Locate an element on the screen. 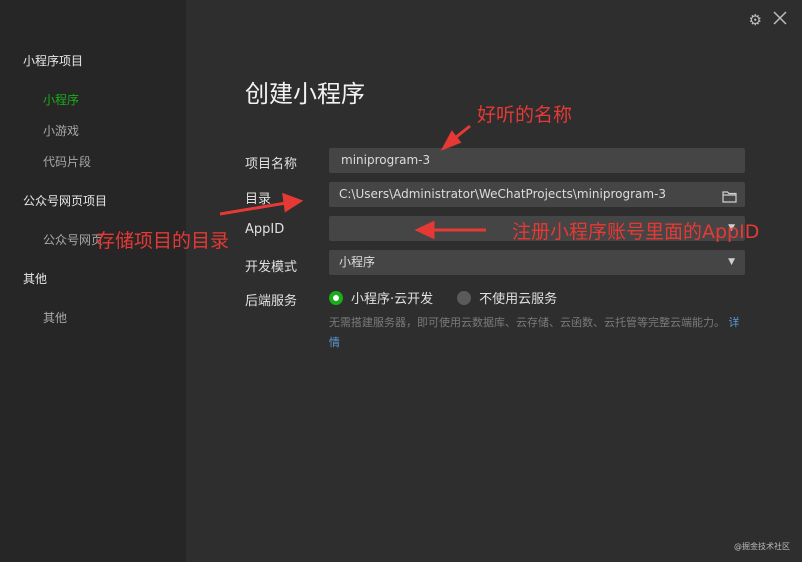  annotation-dir-hint: 存储项目的目录 is located at coordinates (163, 241).